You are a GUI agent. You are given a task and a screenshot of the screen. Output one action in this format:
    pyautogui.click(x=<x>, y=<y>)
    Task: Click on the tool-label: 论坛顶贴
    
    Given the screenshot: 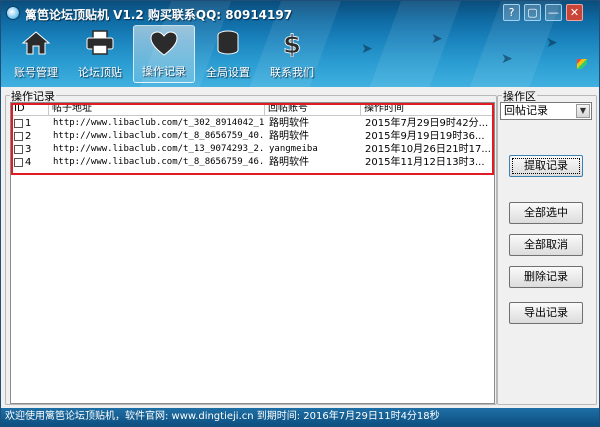 What is the action you would take?
    pyautogui.click(x=100, y=72)
    